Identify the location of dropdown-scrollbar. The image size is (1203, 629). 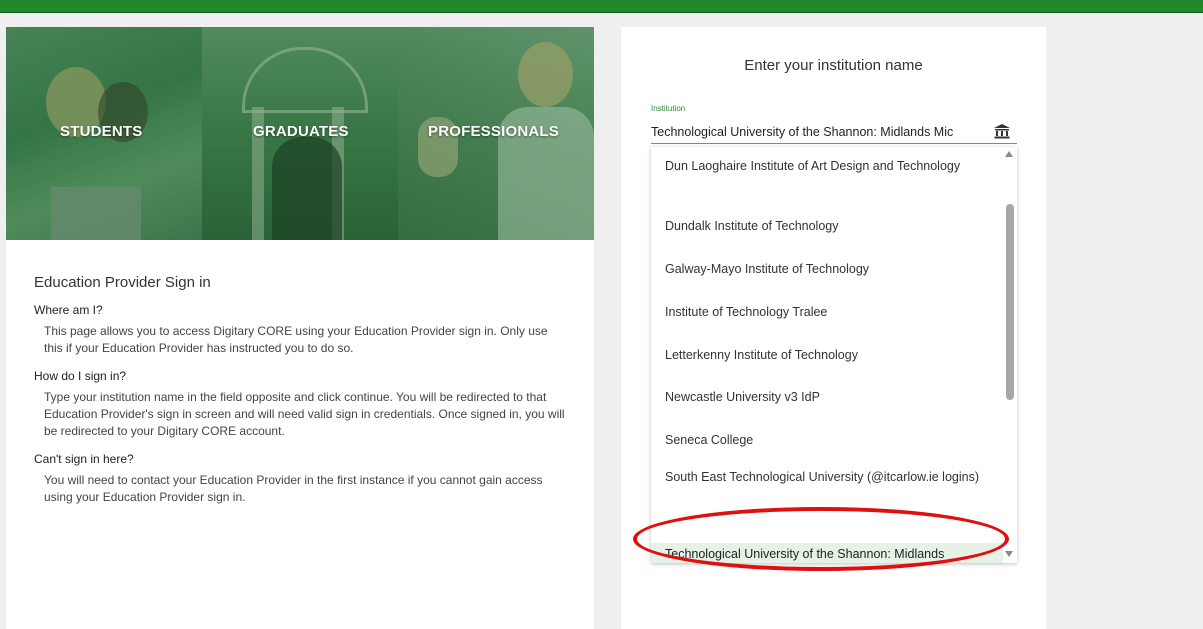
(1010, 355).